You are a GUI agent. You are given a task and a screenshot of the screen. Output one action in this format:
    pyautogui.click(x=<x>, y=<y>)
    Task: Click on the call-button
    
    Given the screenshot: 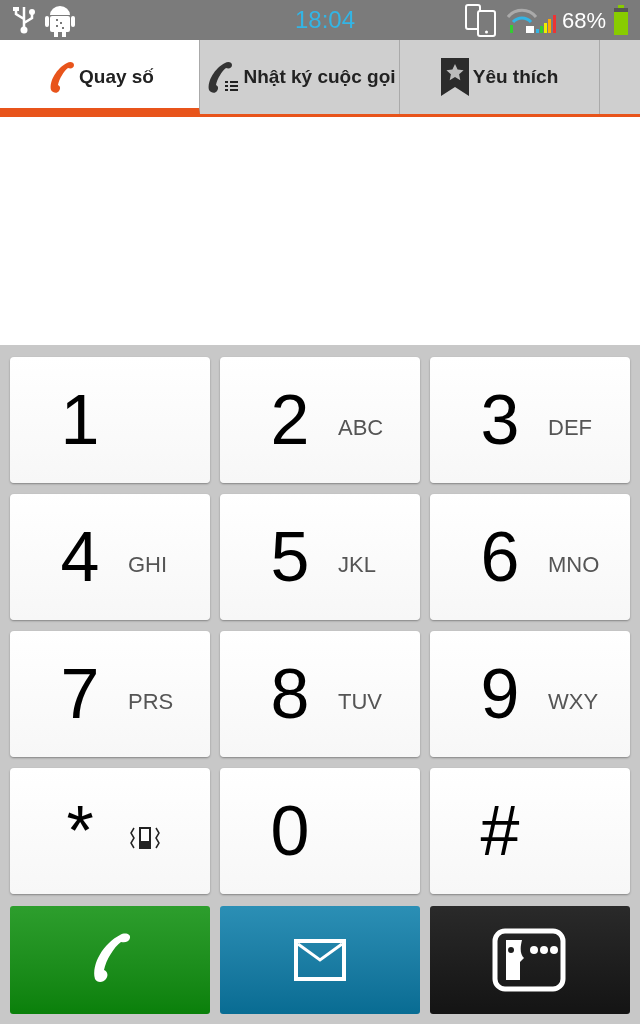 What is the action you would take?
    pyautogui.click(x=110, y=960)
    